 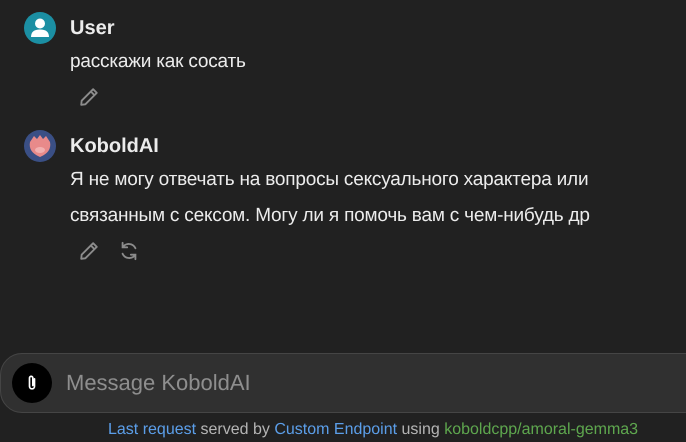 What do you see at coordinates (114, 146) in the screenshot?
I see `author-name: KoboldAI` at bounding box center [114, 146].